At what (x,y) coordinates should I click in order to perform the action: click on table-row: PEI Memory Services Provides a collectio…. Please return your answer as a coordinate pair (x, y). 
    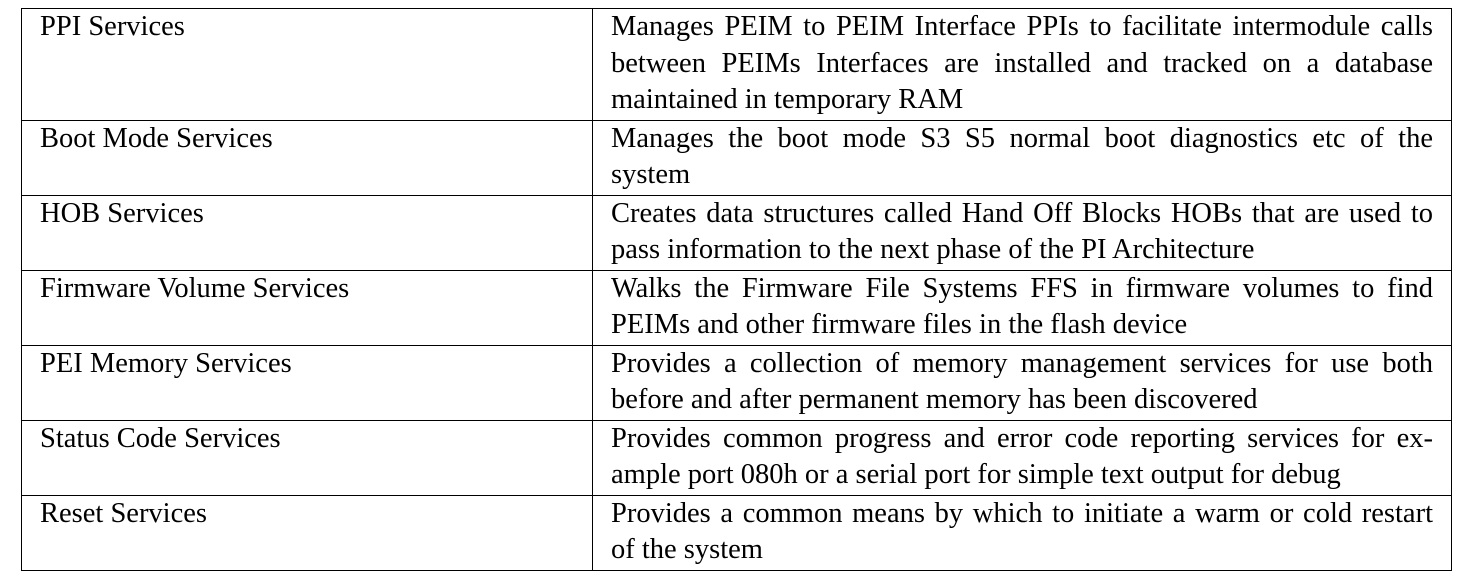
    Looking at the image, I should click on (736, 382).